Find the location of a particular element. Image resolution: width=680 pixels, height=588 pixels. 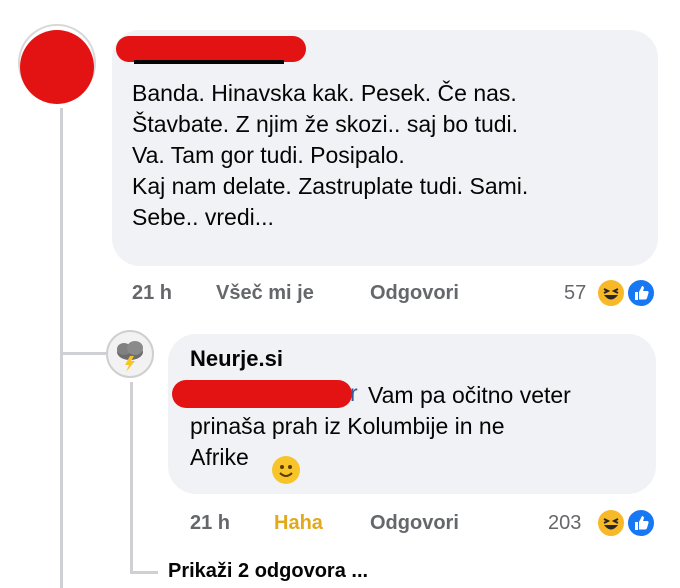

reply-text-rest: prinaša prah iz Kolumbije in ne Afrike is located at coordinates (347, 441).